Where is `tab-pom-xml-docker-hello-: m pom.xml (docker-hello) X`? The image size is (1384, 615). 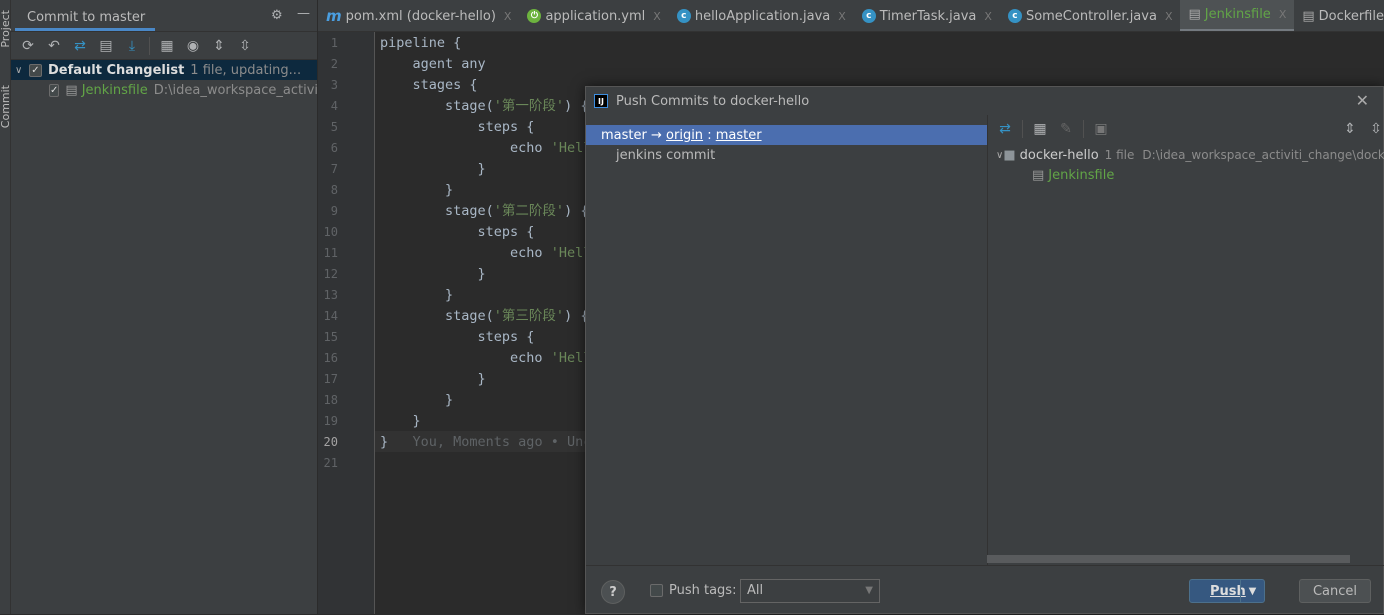
tab-pom-xml-docker-hello-: m pom.xml (docker-hello) X is located at coordinates (418, 15).